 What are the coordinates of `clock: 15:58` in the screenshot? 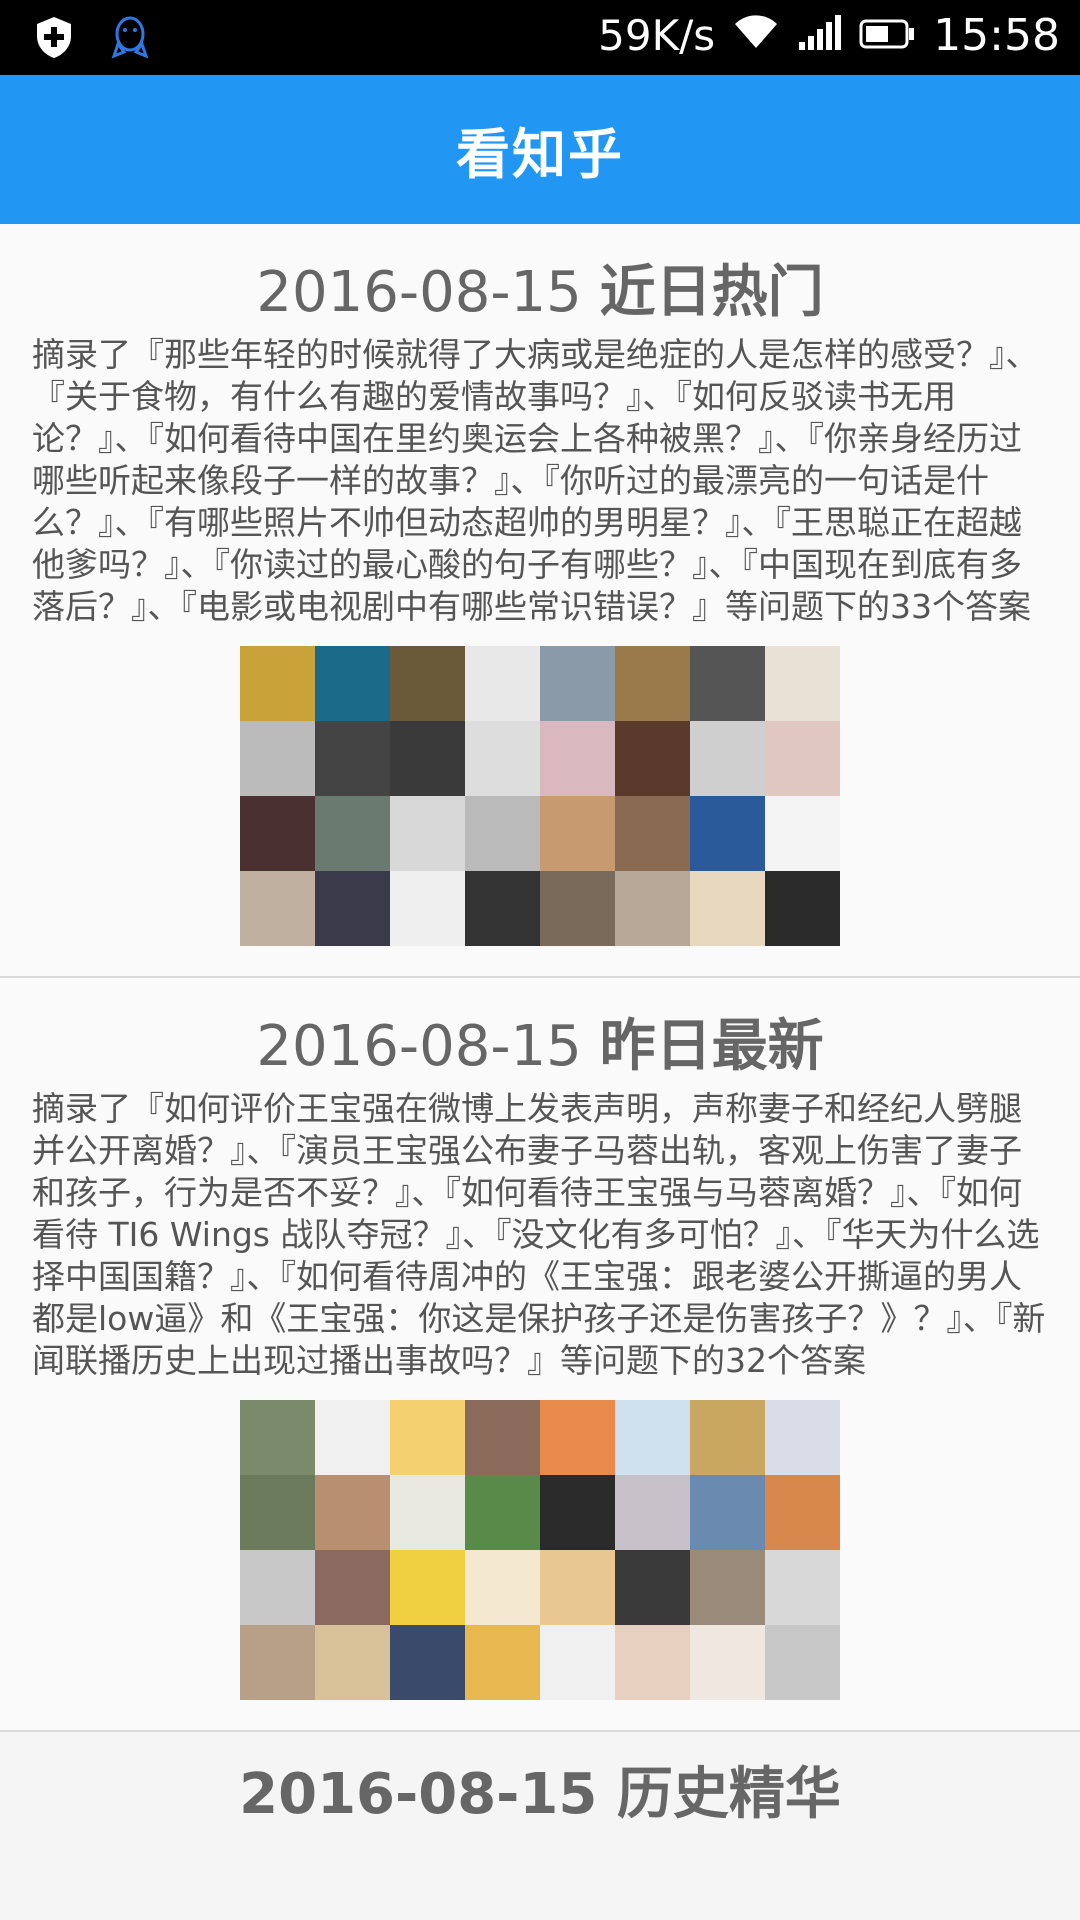 It's located at (996, 35).